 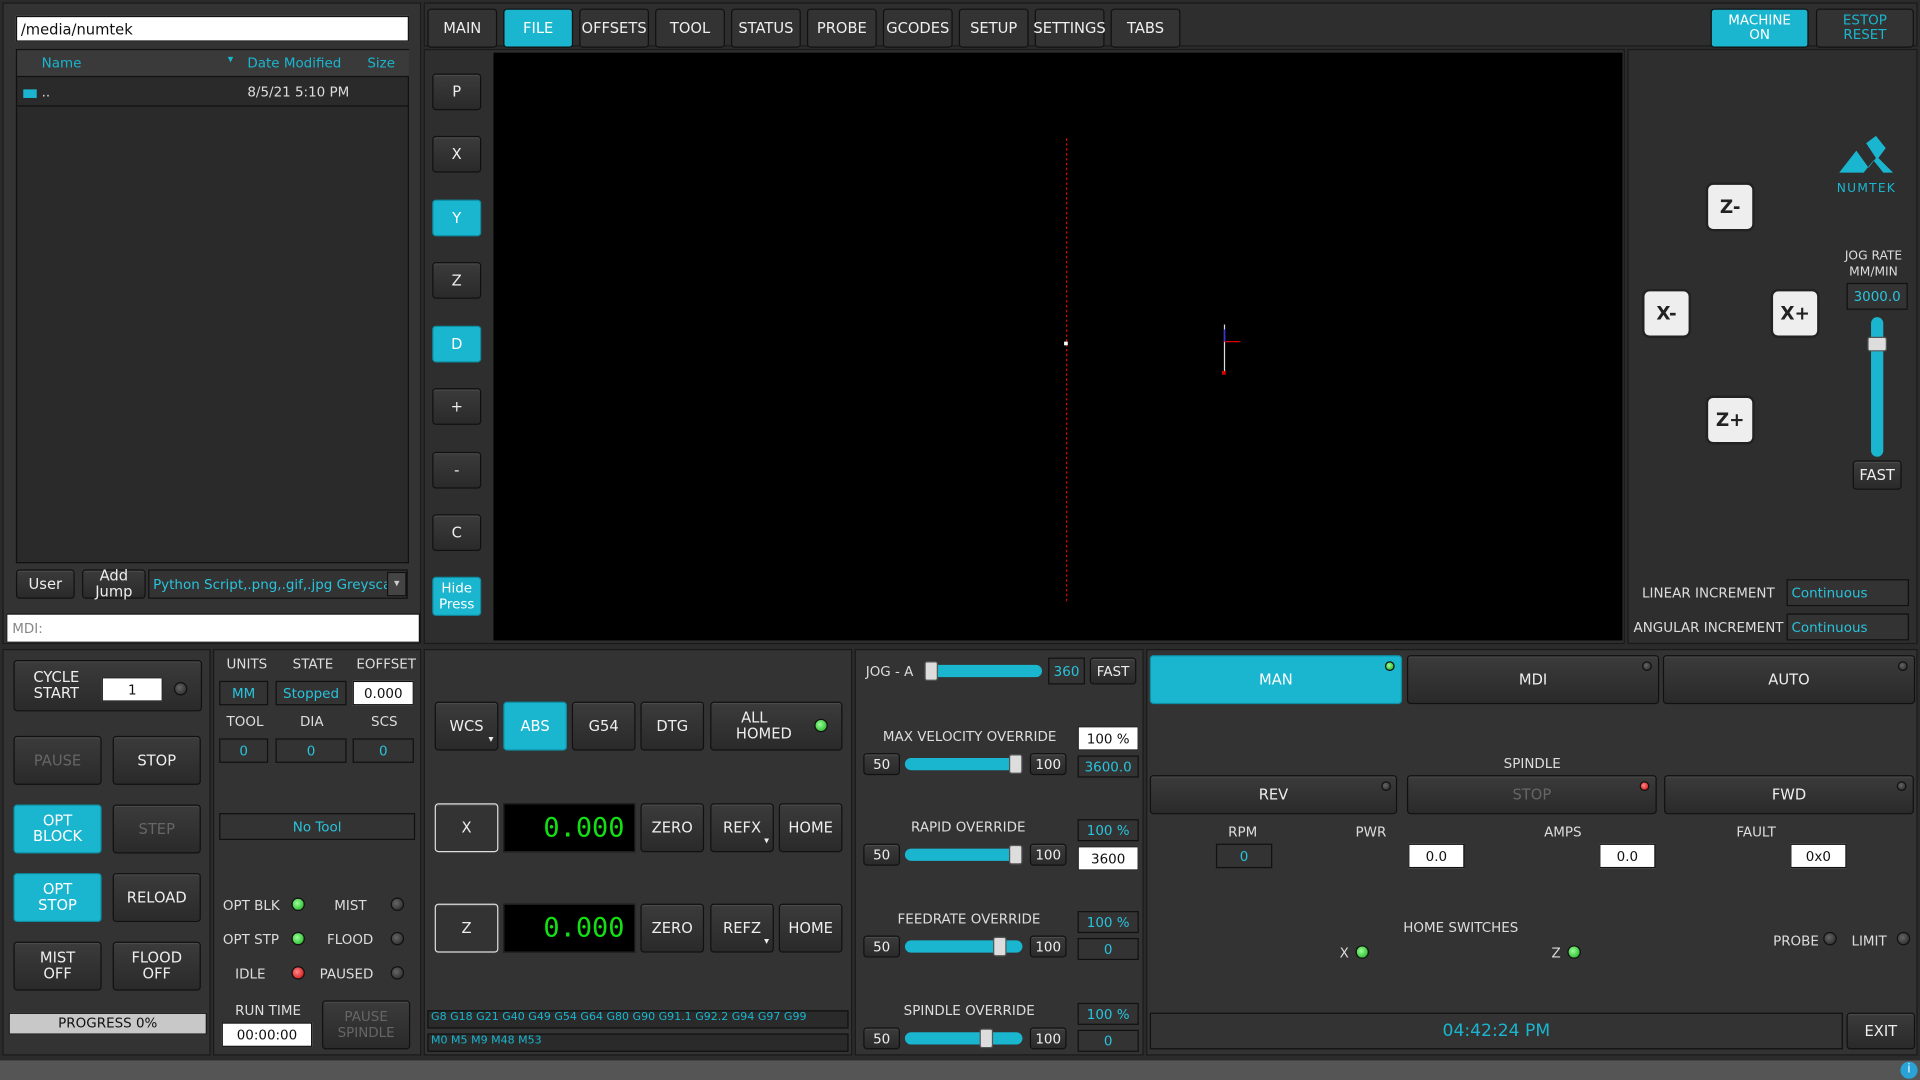 I want to click on mode-man-button: MAN, so click(x=1276, y=680).